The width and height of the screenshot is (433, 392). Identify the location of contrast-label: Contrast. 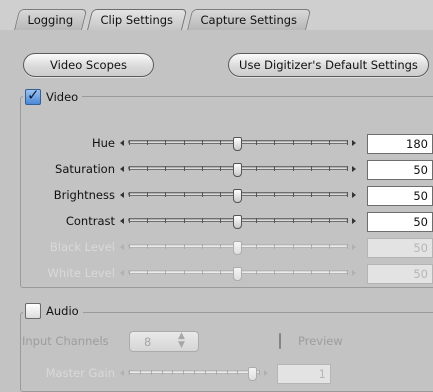
(90, 221).